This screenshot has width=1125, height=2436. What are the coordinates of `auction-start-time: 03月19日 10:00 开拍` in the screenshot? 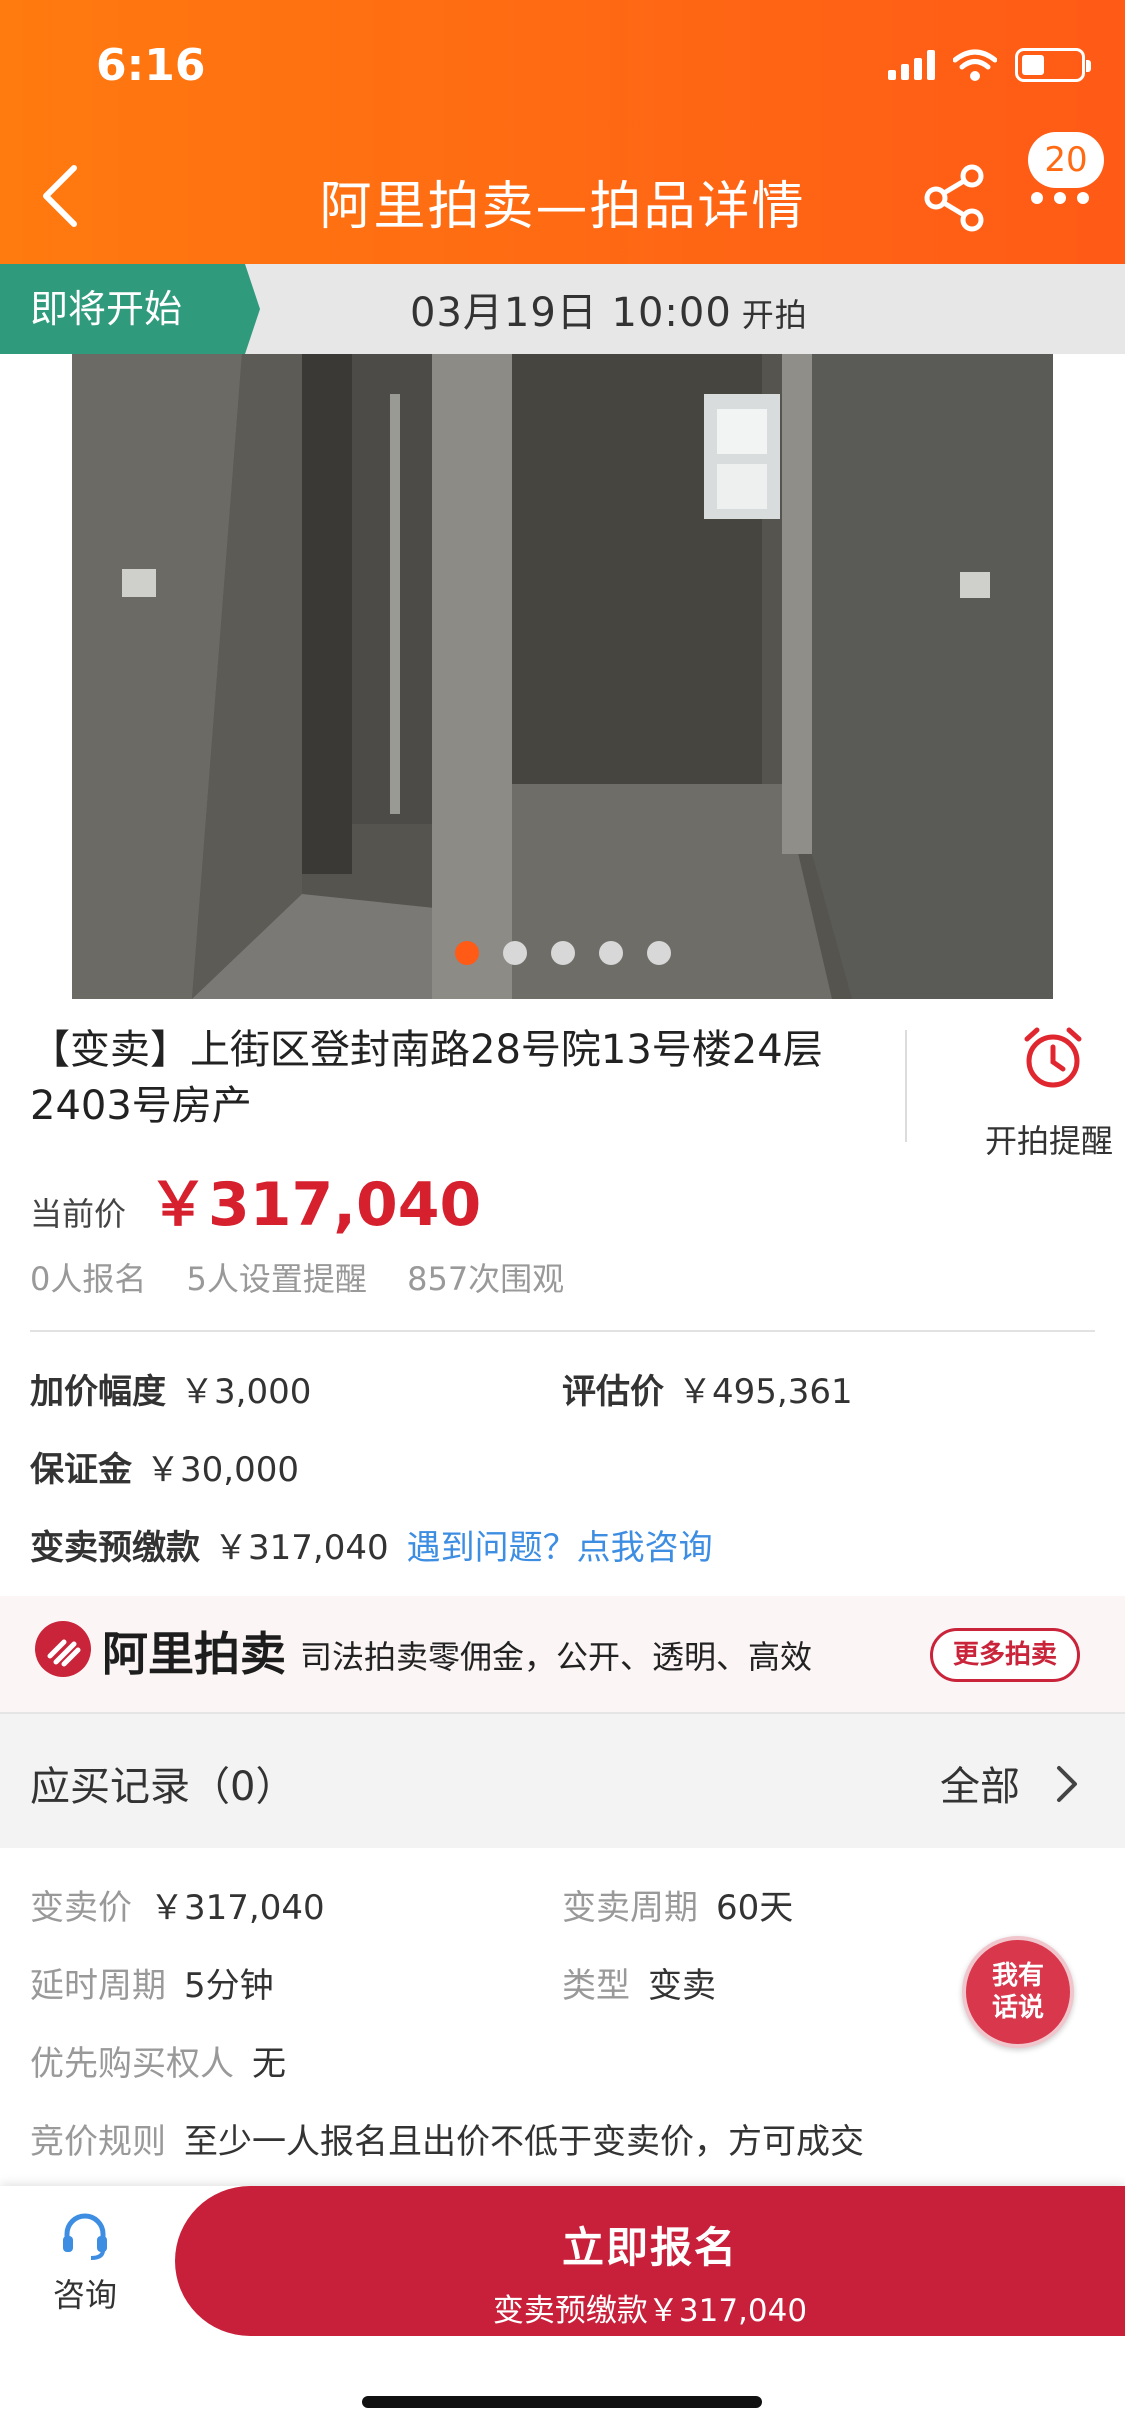 It's located at (609, 309).